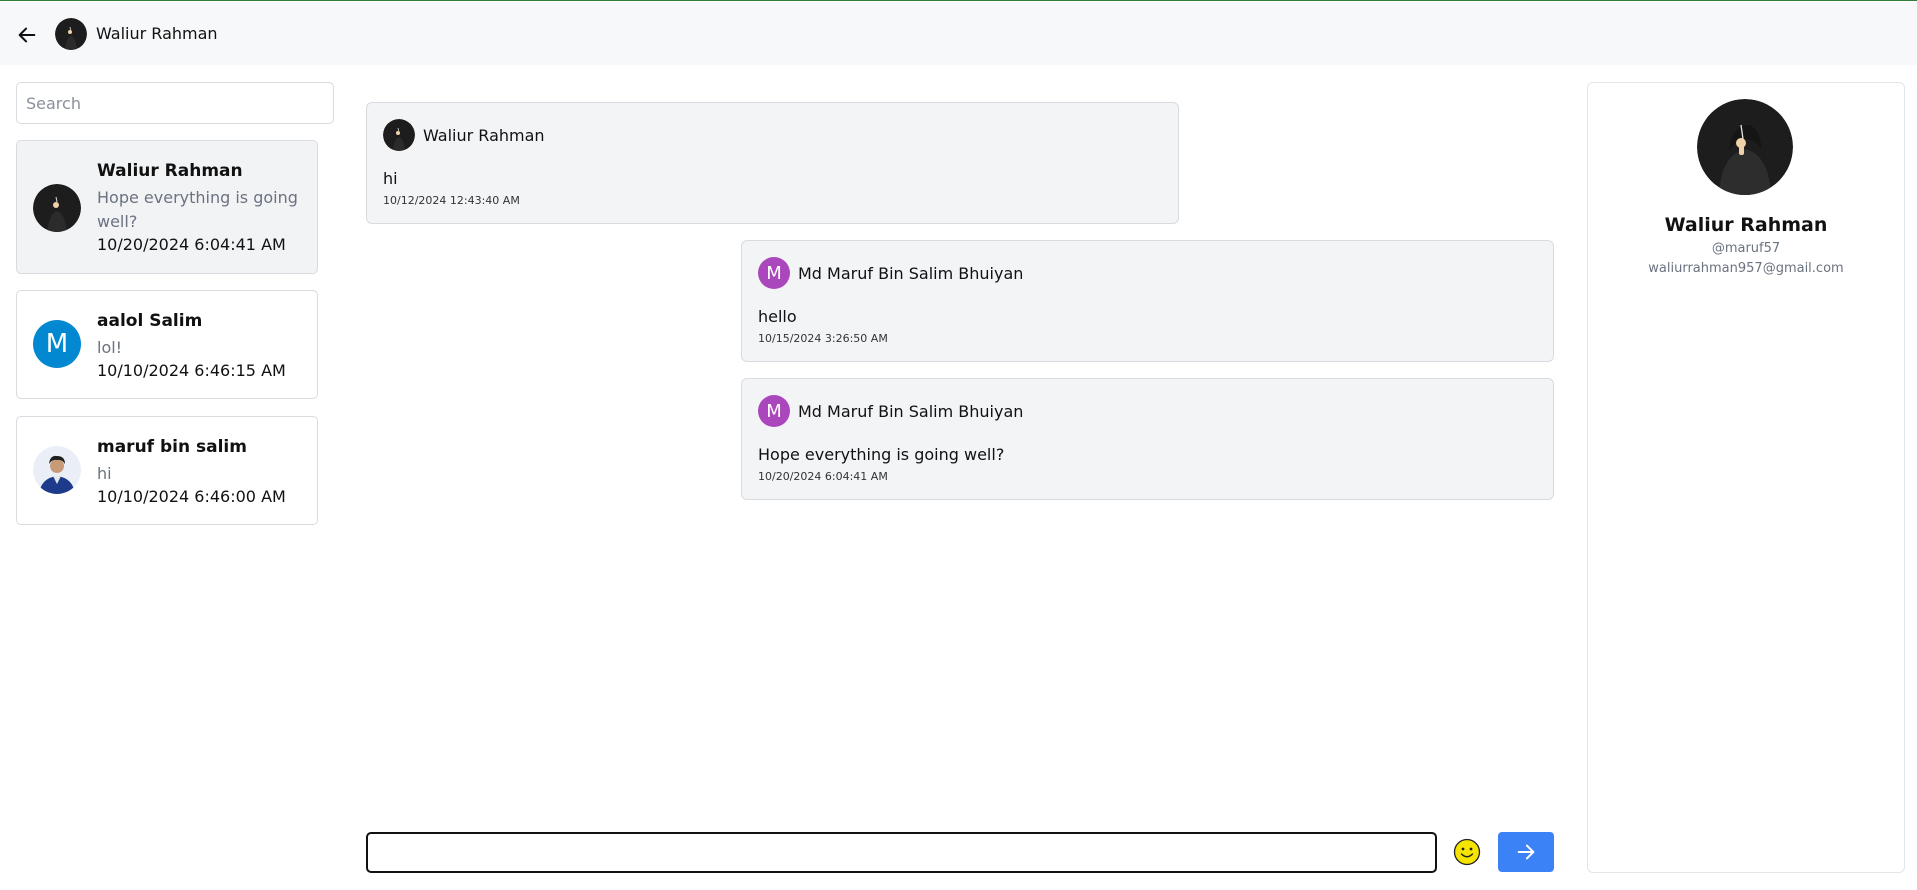 The height and width of the screenshot is (890, 1917). Describe the element at coordinates (1746, 248) in the screenshot. I see `profile-username: @maruf57` at that location.